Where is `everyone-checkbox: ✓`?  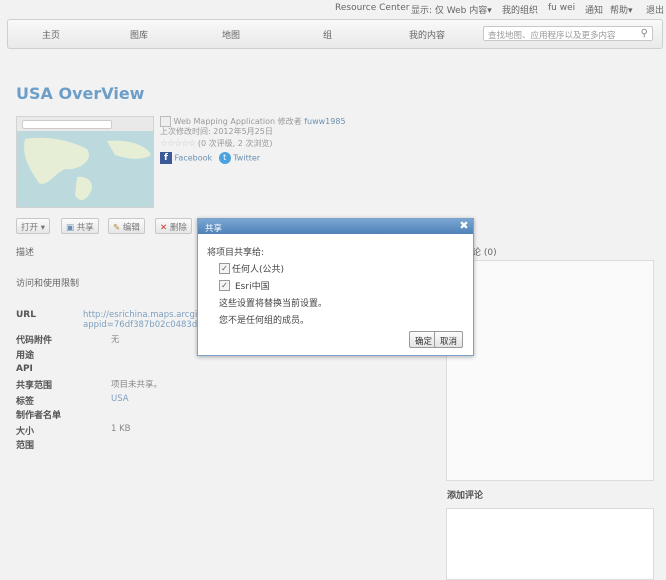 everyone-checkbox: ✓ is located at coordinates (224, 268).